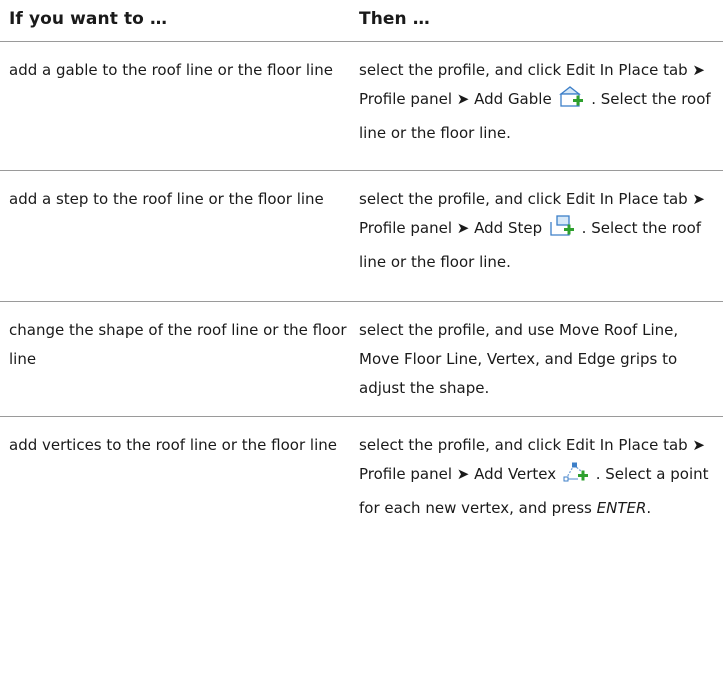 This screenshot has width=723, height=677. Describe the element at coordinates (649, 508) in the screenshot. I see `action-text: .` at that location.